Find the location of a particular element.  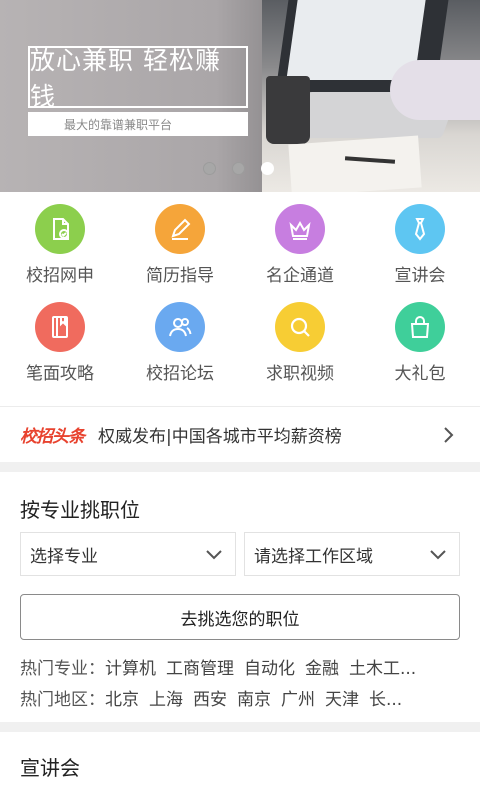

pencil-icon is located at coordinates (180, 229).